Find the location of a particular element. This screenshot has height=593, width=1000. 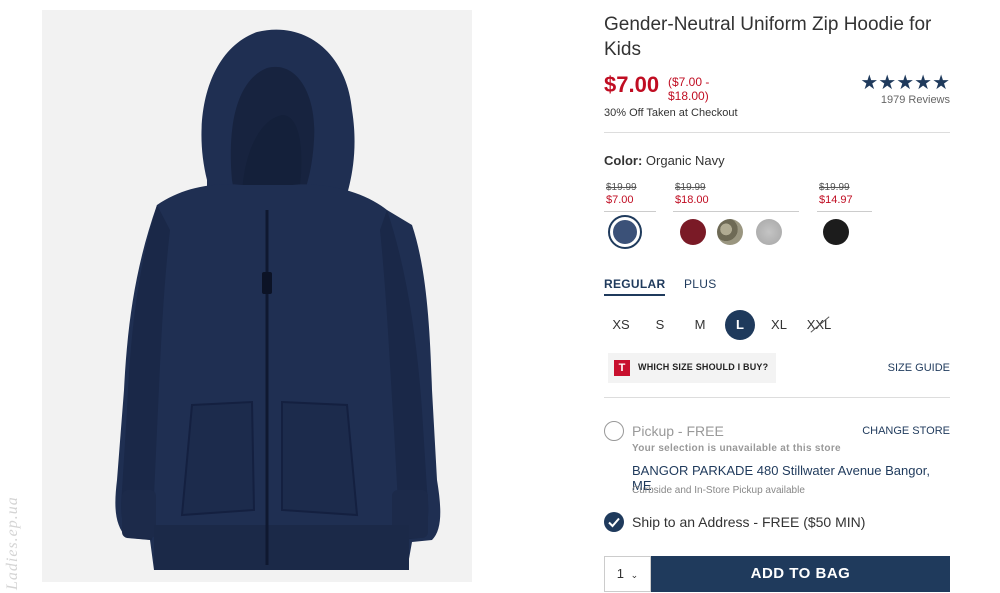

change-store-link: CHANGE STORE is located at coordinates (906, 431).